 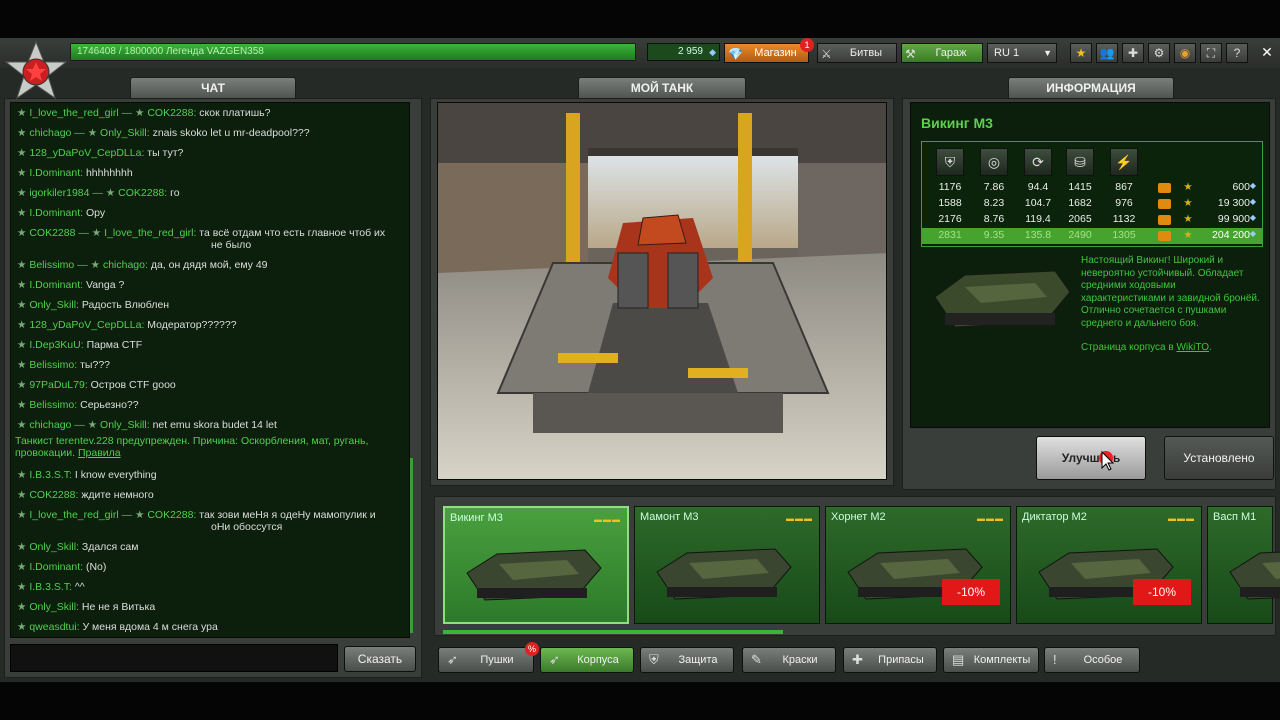 What do you see at coordinates (690, 51) in the screenshot?
I see `crystals-value: 2 959` at bounding box center [690, 51].